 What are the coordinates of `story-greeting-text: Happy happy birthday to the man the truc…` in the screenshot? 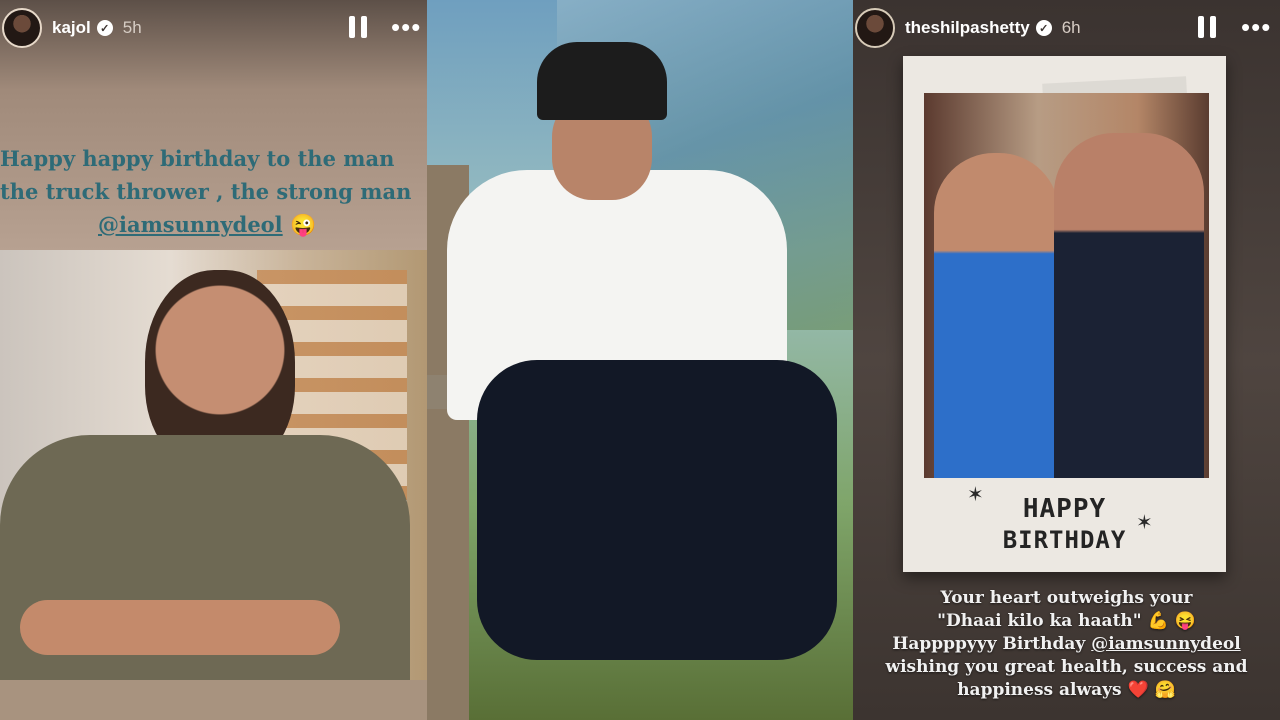 It's located at (213, 191).